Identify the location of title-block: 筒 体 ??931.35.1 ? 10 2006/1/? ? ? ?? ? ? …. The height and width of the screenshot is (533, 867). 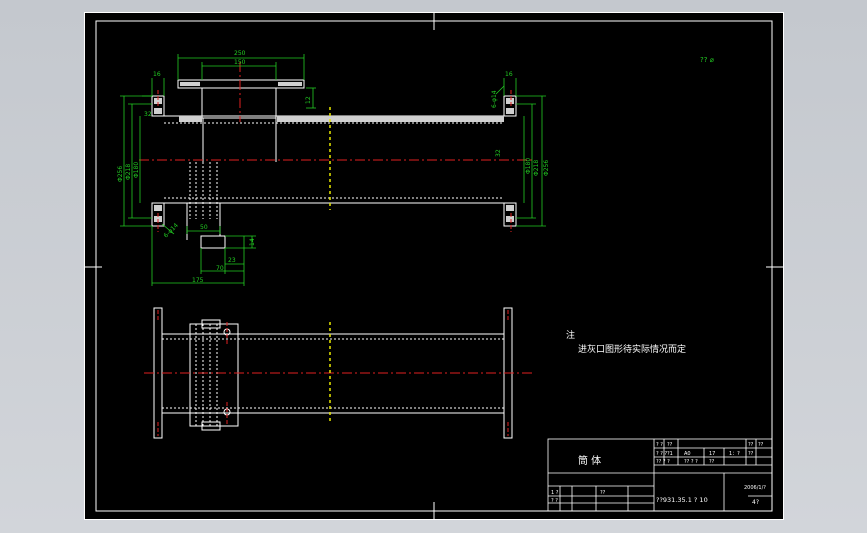
(660, 475).